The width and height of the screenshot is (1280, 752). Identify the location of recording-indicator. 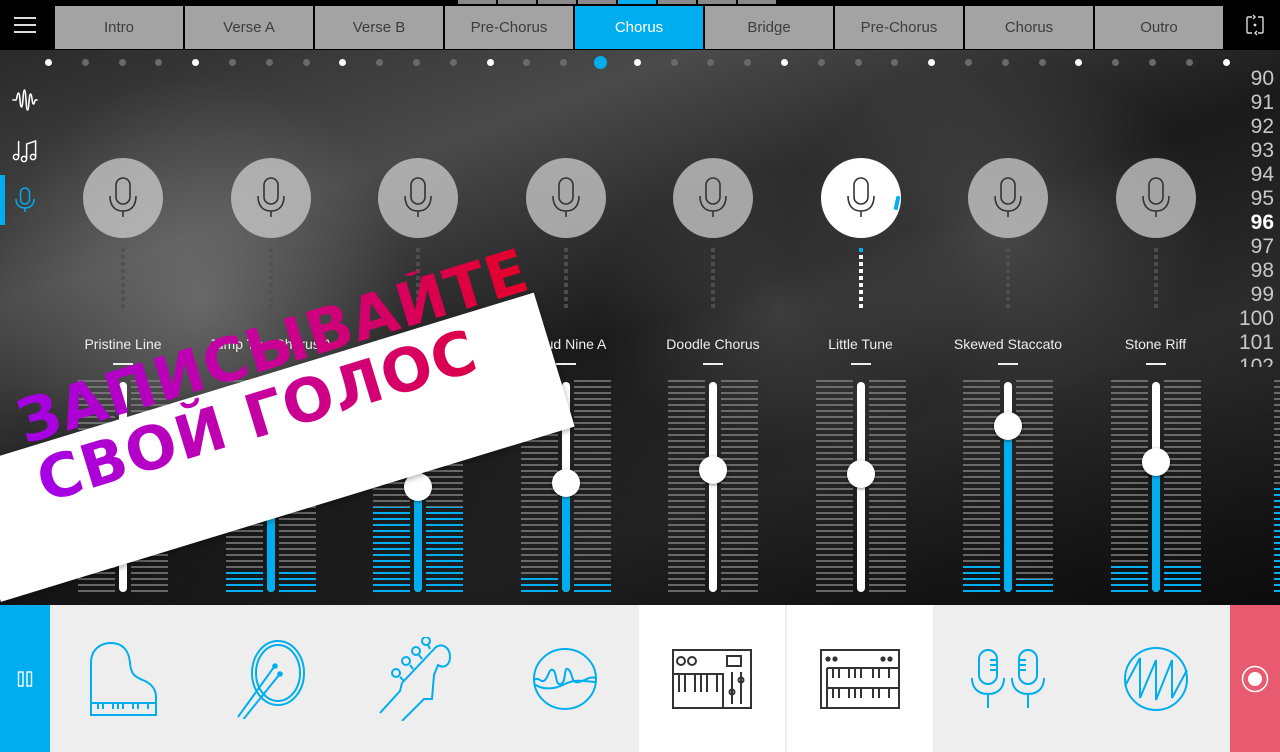
(896, 203).